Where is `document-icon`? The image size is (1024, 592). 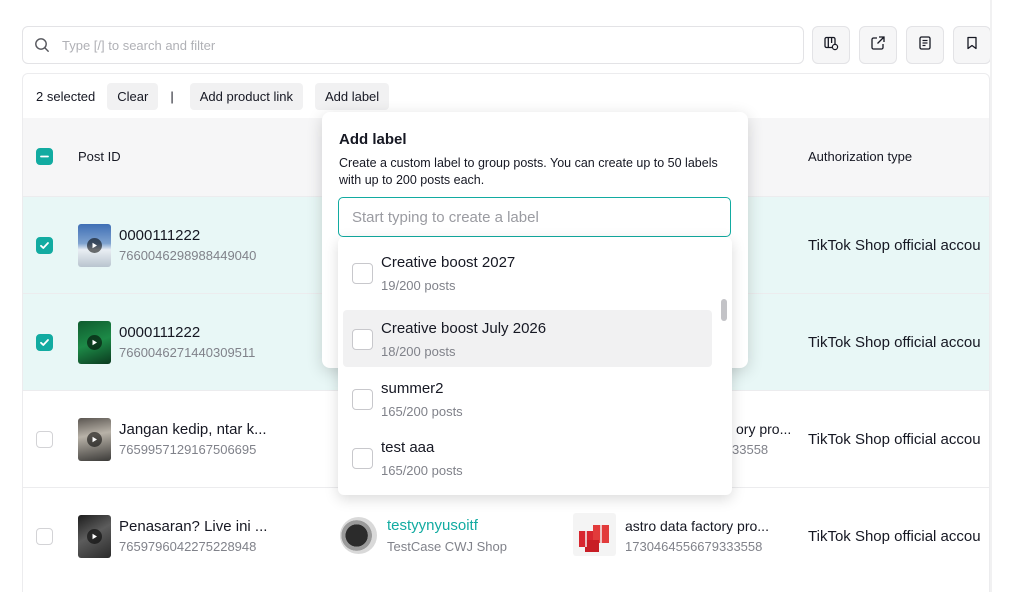 document-icon is located at coordinates (925, 45).